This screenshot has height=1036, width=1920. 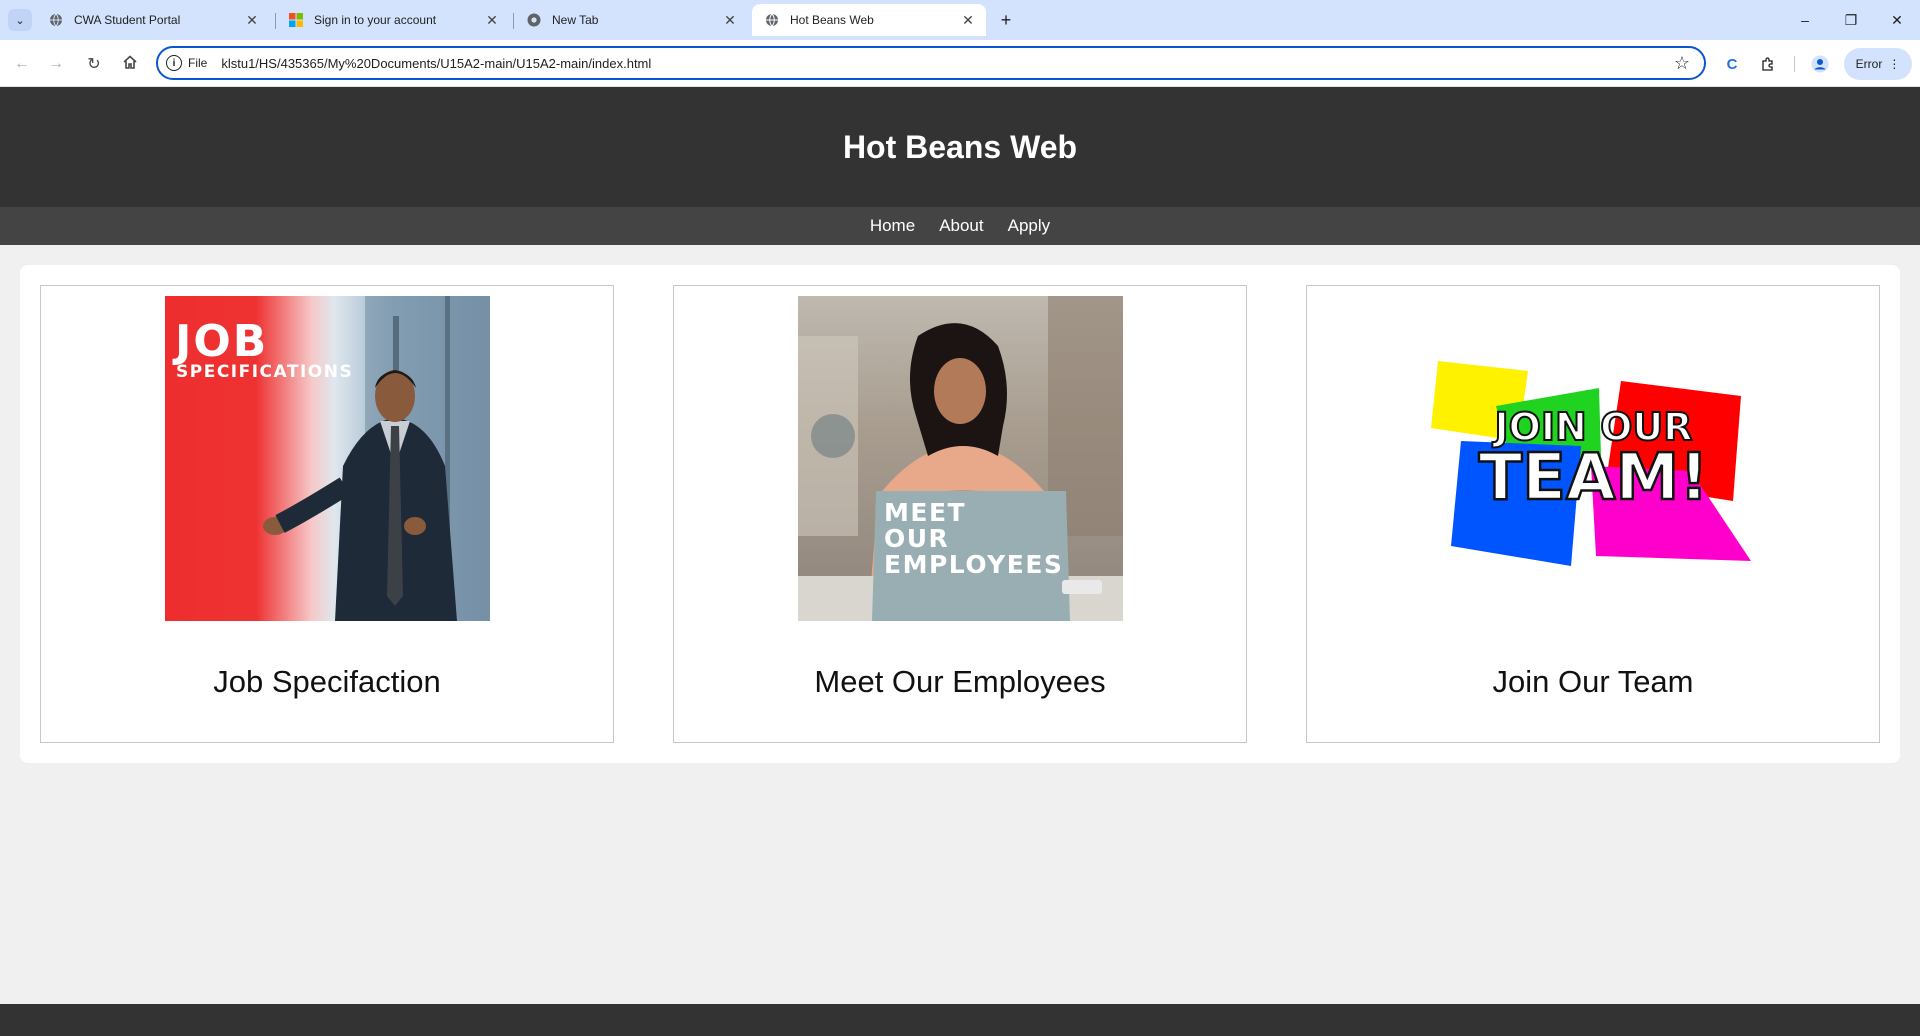 I want to click on card-job-specification: JOB SPECIFICATIONS Job Specifaction, so click(x=327, y=514).